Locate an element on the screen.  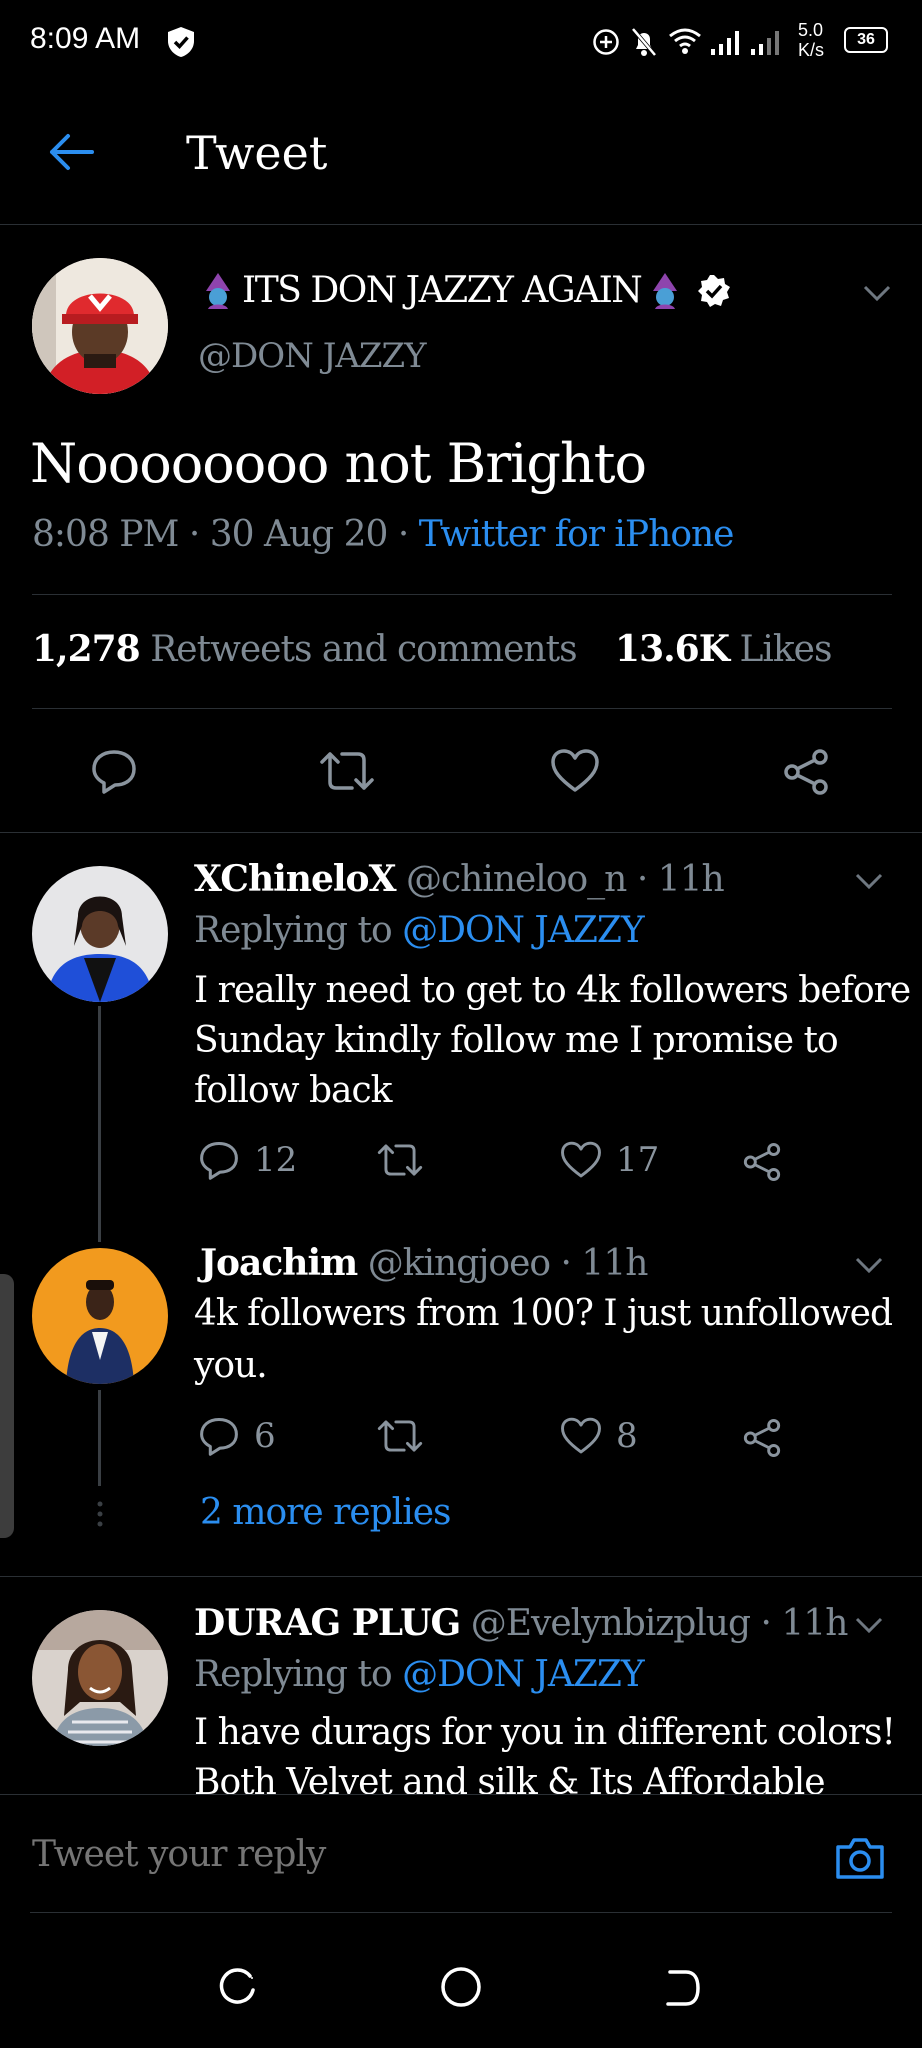
main-tweet-text: Noooooooo not Brighto is located at coordinates (338, 463).